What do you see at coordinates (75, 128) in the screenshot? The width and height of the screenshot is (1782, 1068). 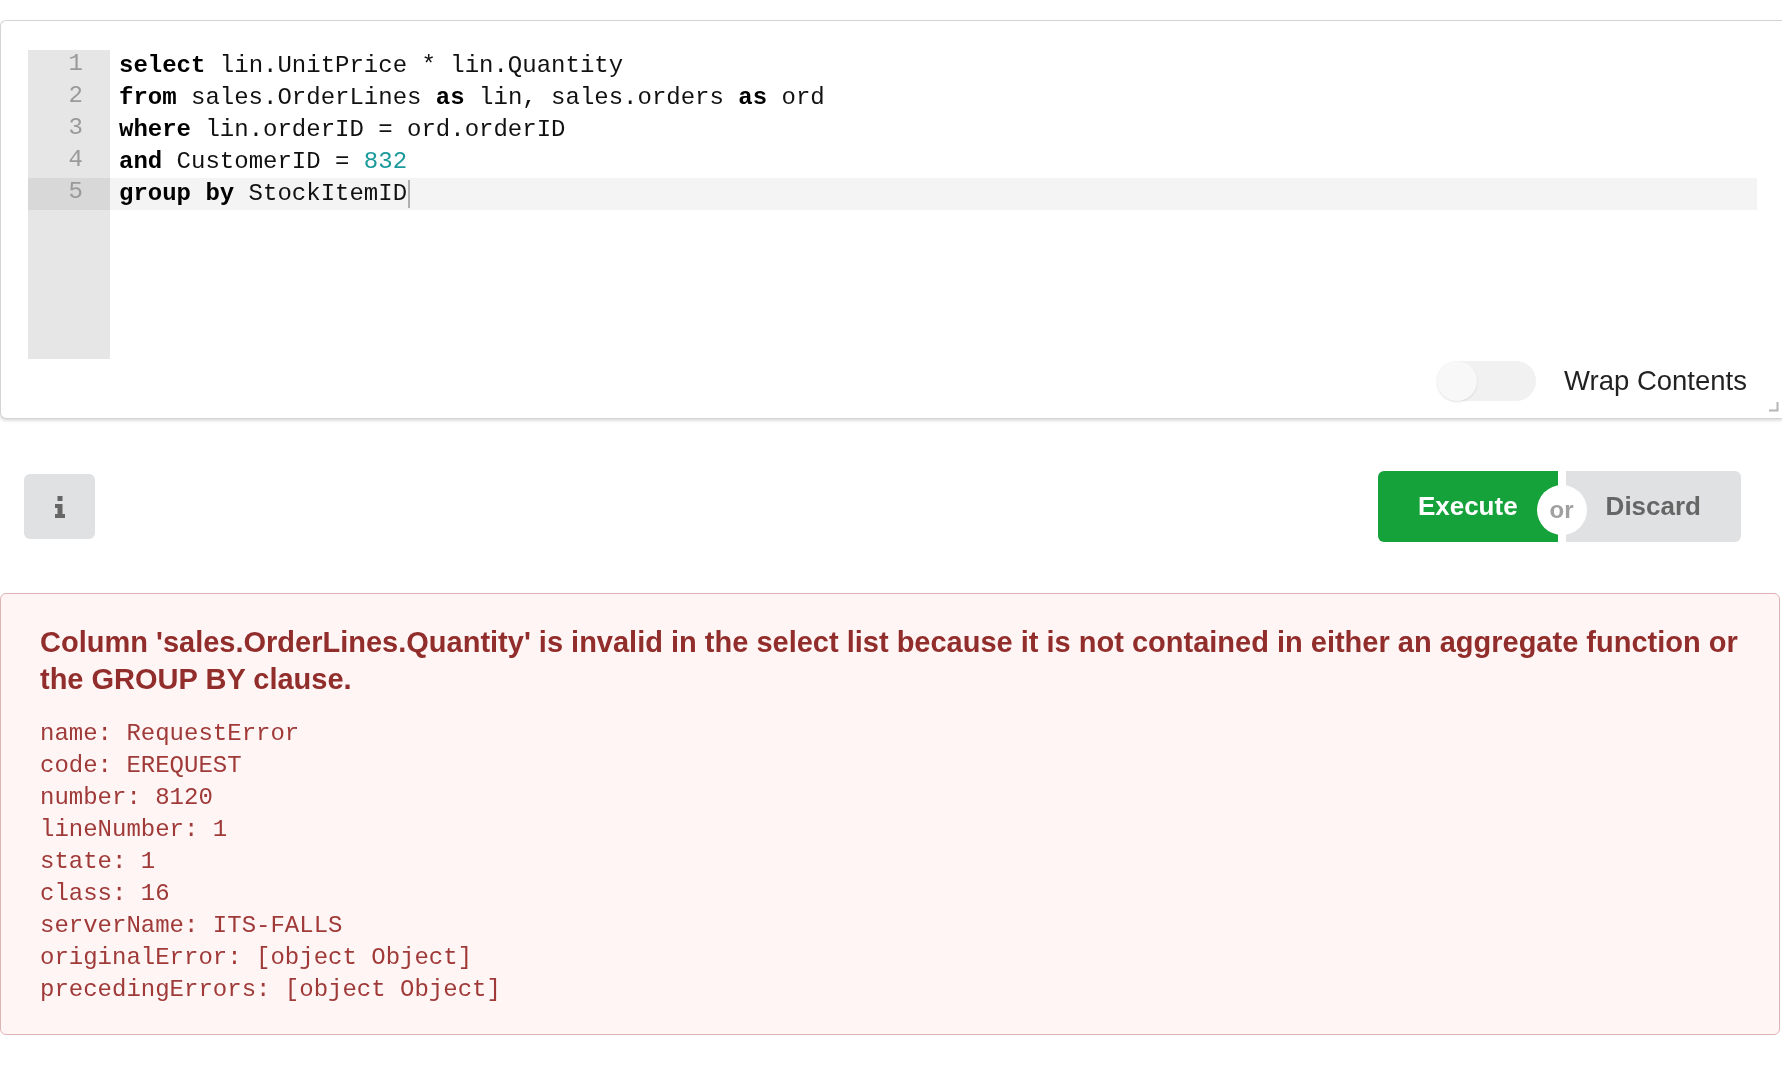 I see `line-number: 3` at bounding box center [75, 128].